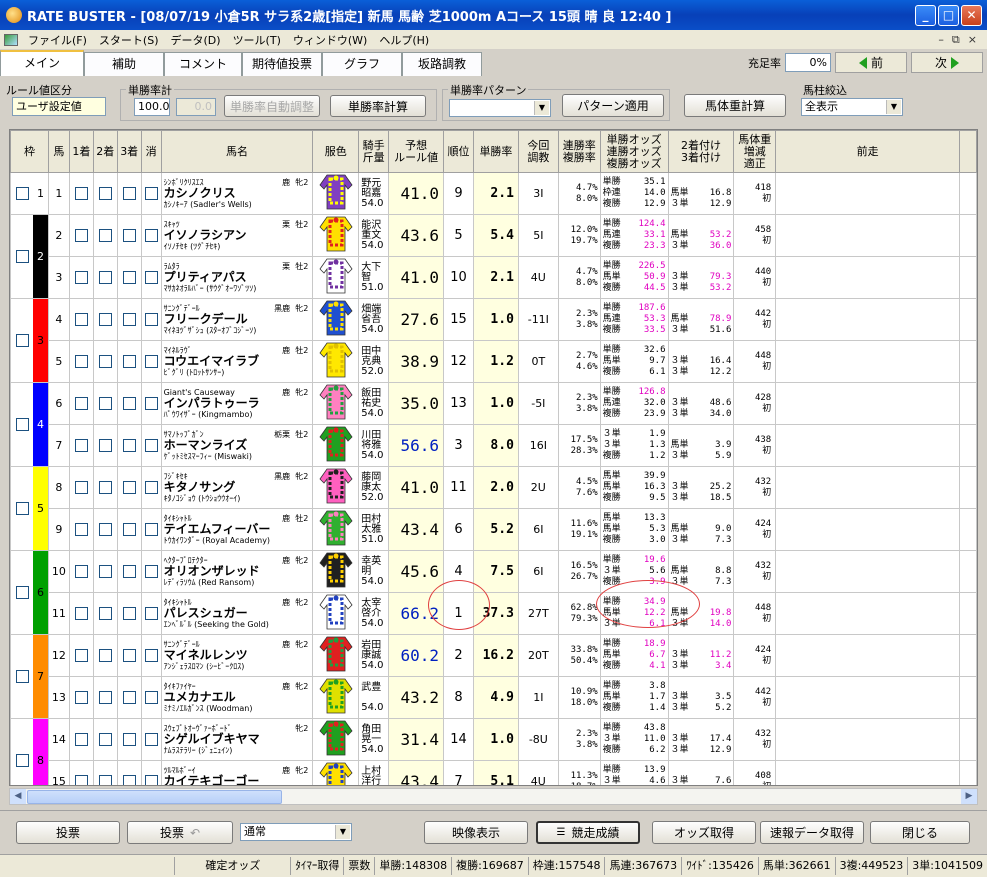  What do you see at coordinates (416, 151) in the screenshot?
I see `col-pred: 予想 ルール値` at bounding box center [416, 151].